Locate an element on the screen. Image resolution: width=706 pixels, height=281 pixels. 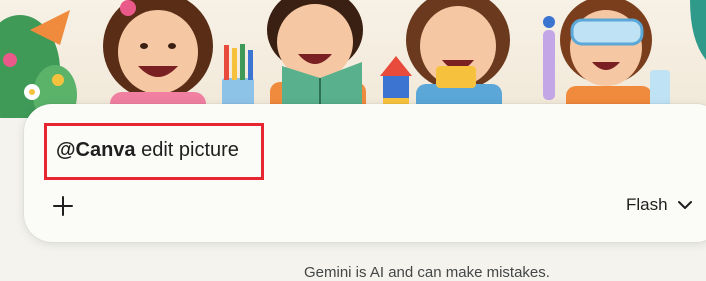
highlight-box is located at coordinates (154, 151).